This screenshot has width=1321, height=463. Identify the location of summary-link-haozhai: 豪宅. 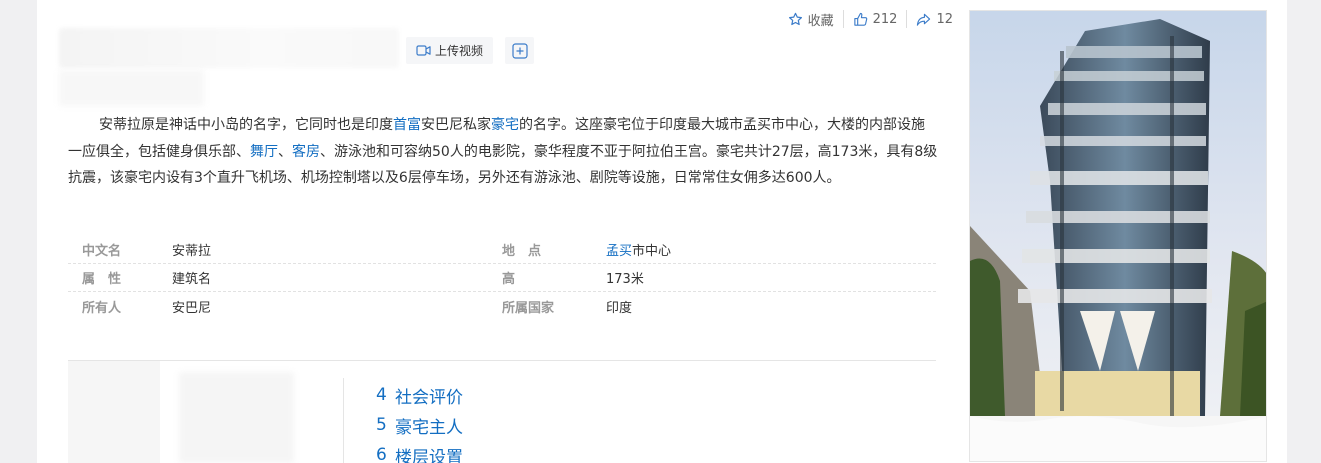
(505, 125).